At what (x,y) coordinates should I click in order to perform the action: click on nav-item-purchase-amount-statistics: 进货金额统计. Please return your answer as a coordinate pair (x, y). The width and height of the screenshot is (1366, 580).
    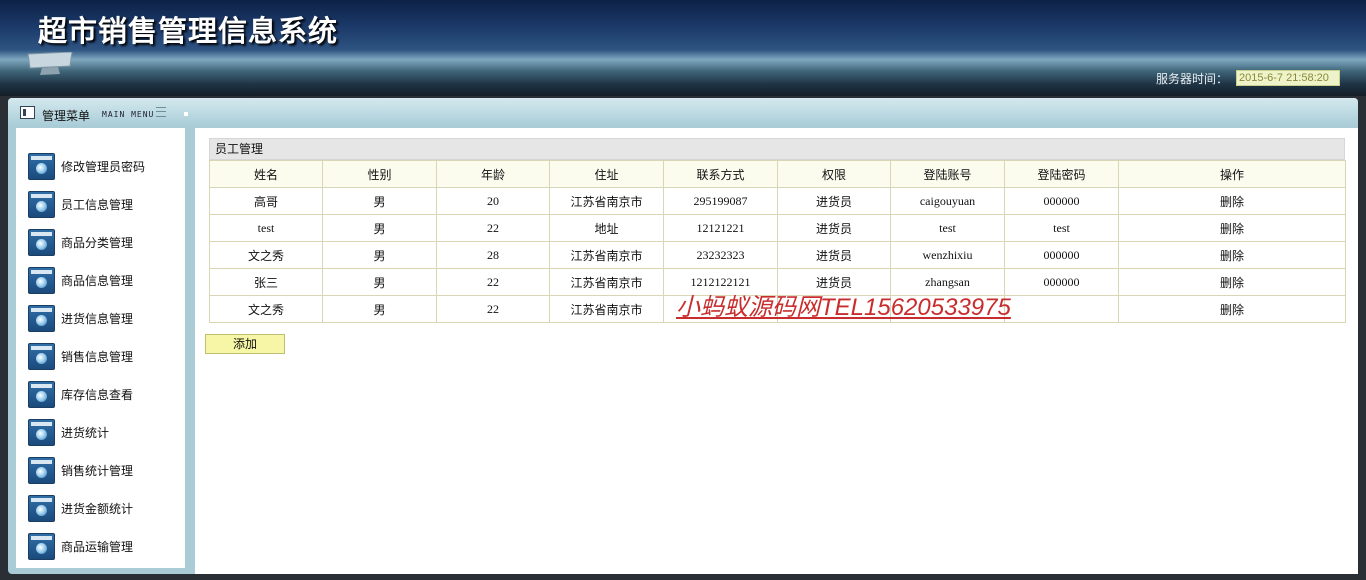
    Looking at the image, I should click on (80, 508).